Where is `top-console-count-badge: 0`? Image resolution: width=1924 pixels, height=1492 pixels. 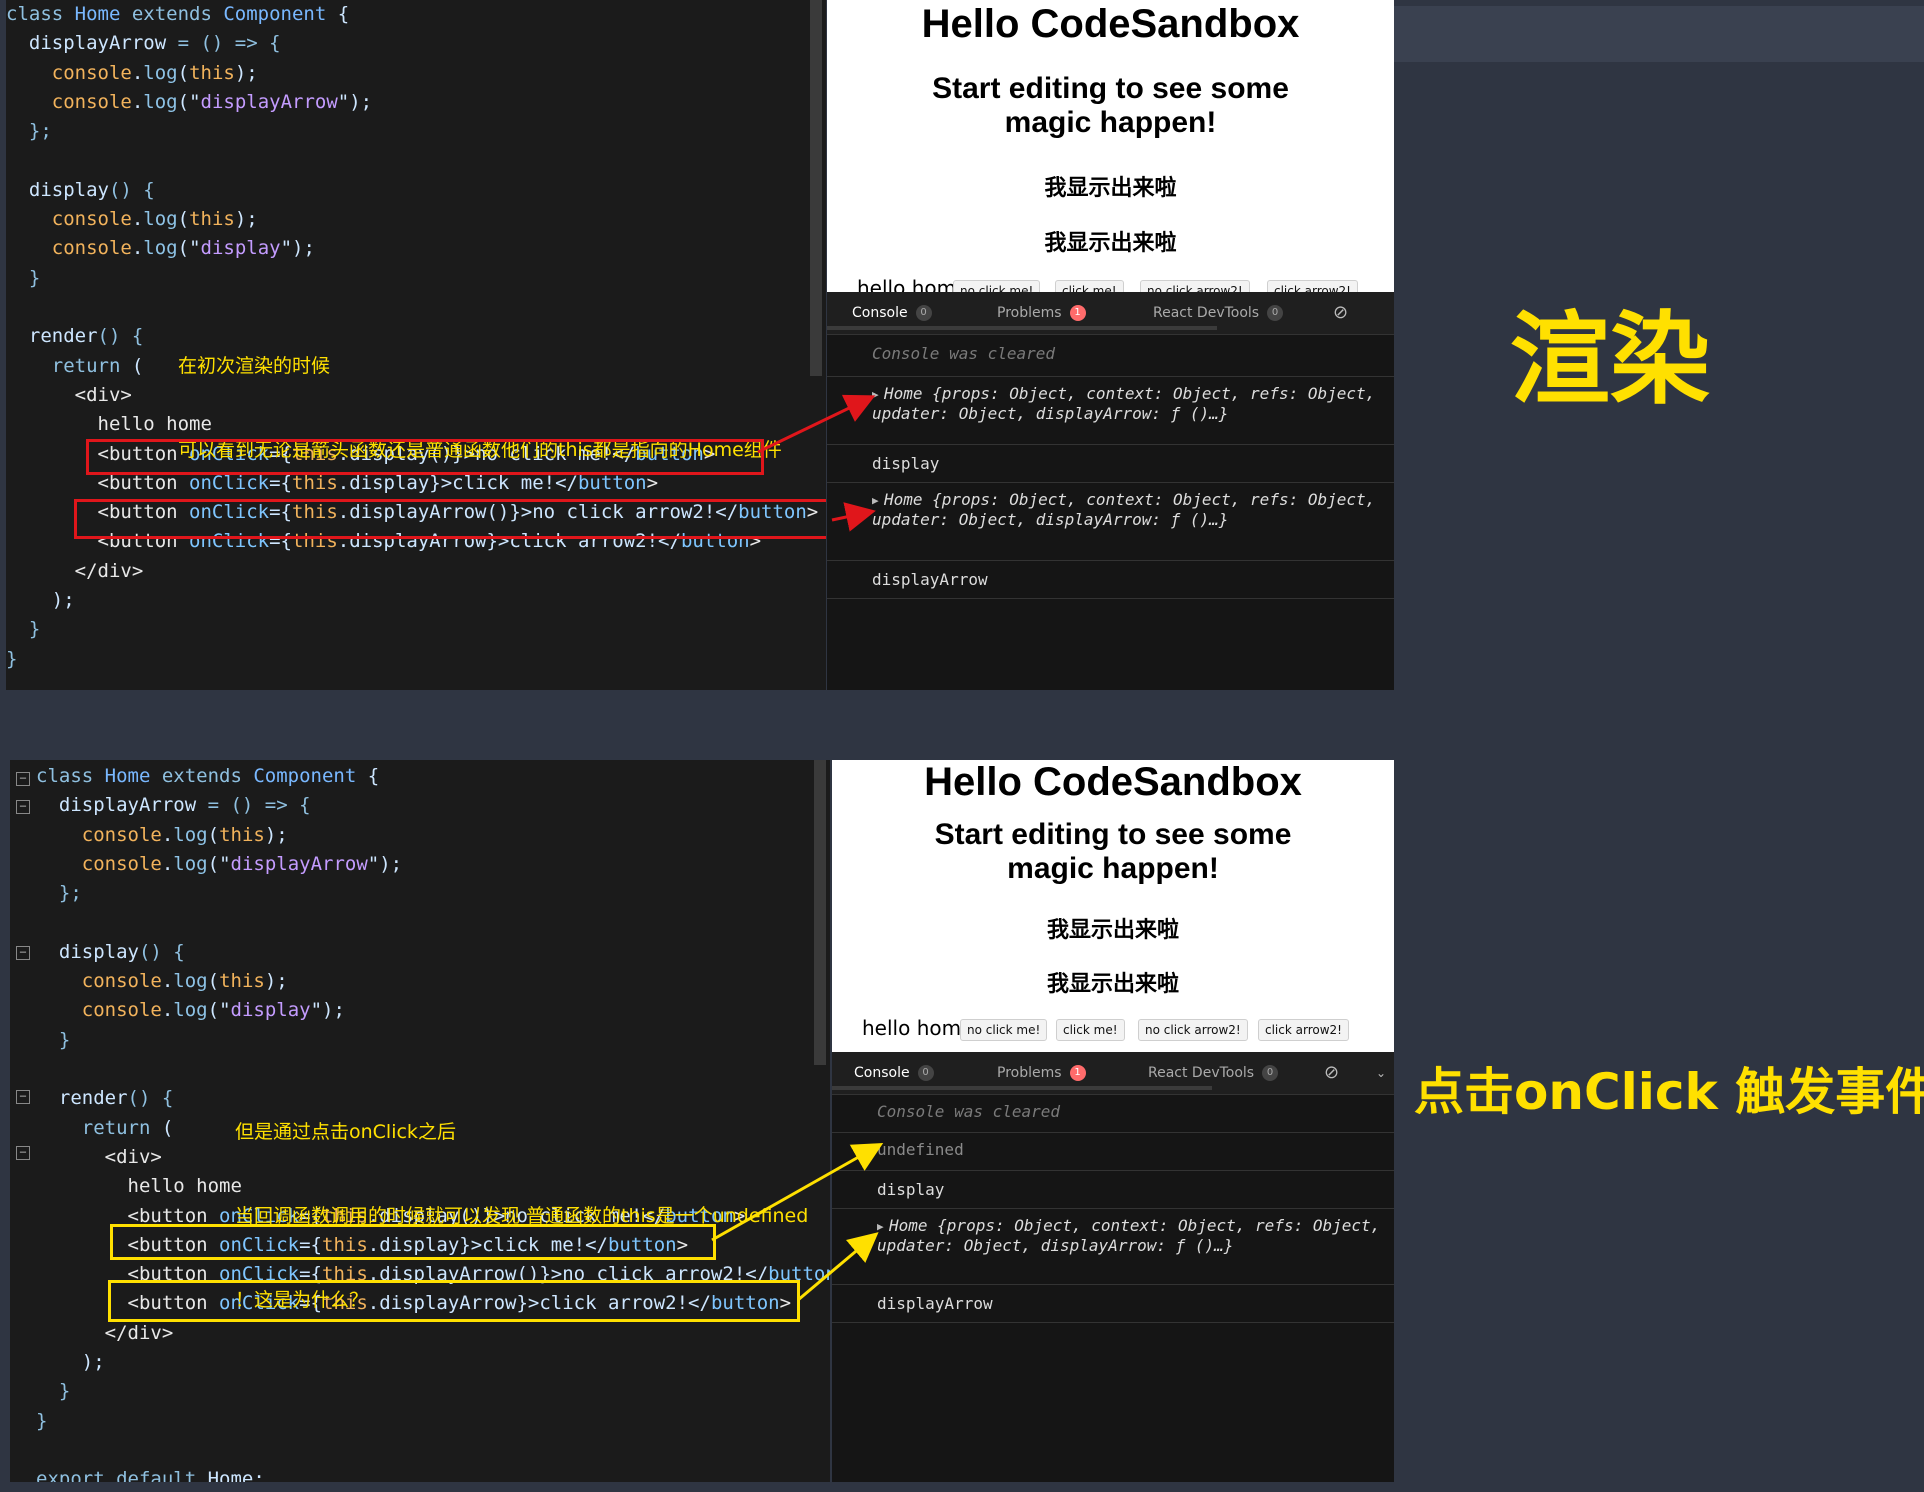
top-console-count-badge: 0 is located at coordinates (923, 313).